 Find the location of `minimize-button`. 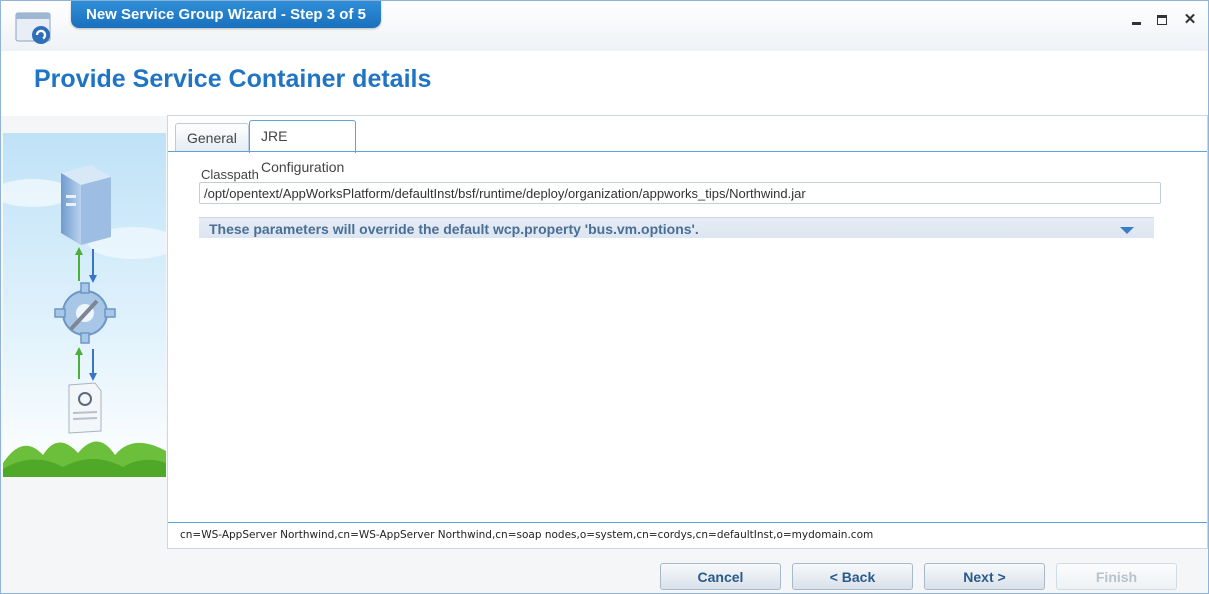

minimize-button is located at coordinates (1136, 20).